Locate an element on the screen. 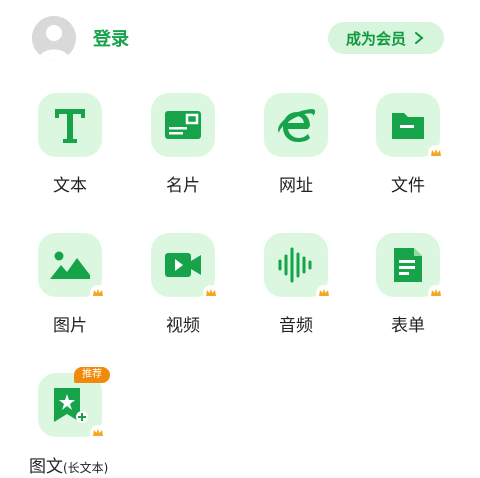 Image resolution: width=480 pixels, height=478 pixels. tile-audio: 音频 is located at coordinates (300, 288).